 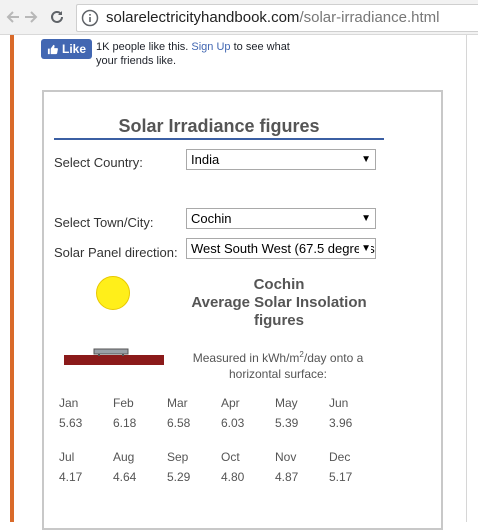 I want to click on month-name: Oct, so click(x=230, y=457).